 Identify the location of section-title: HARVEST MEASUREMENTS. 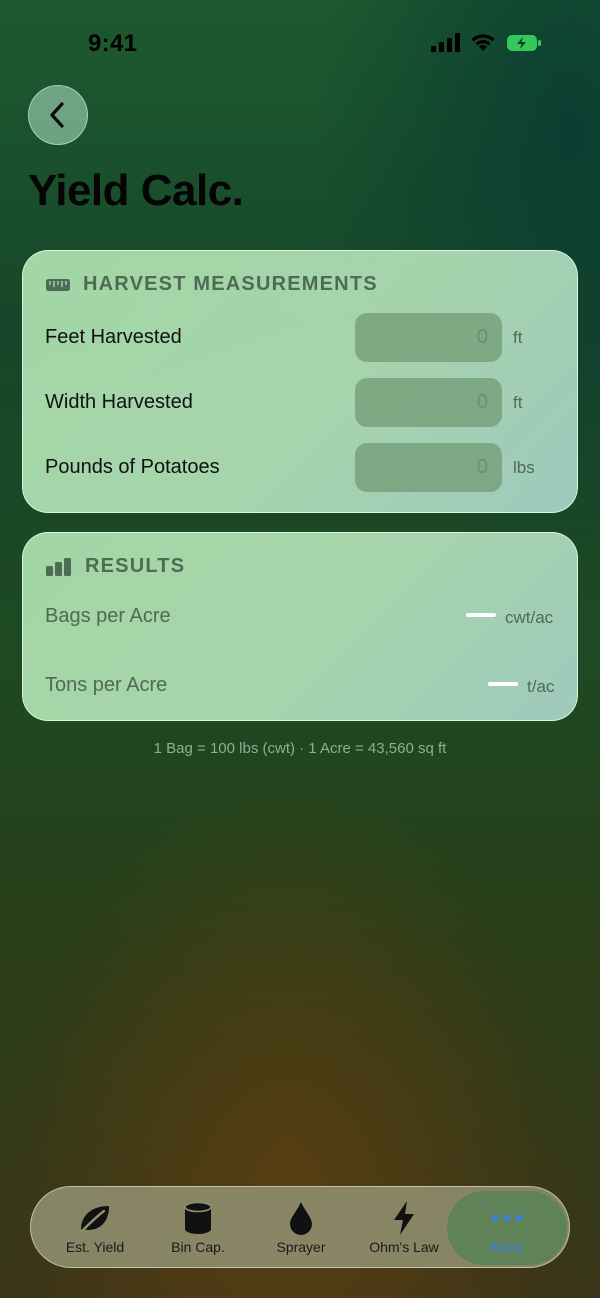
(230, 284).